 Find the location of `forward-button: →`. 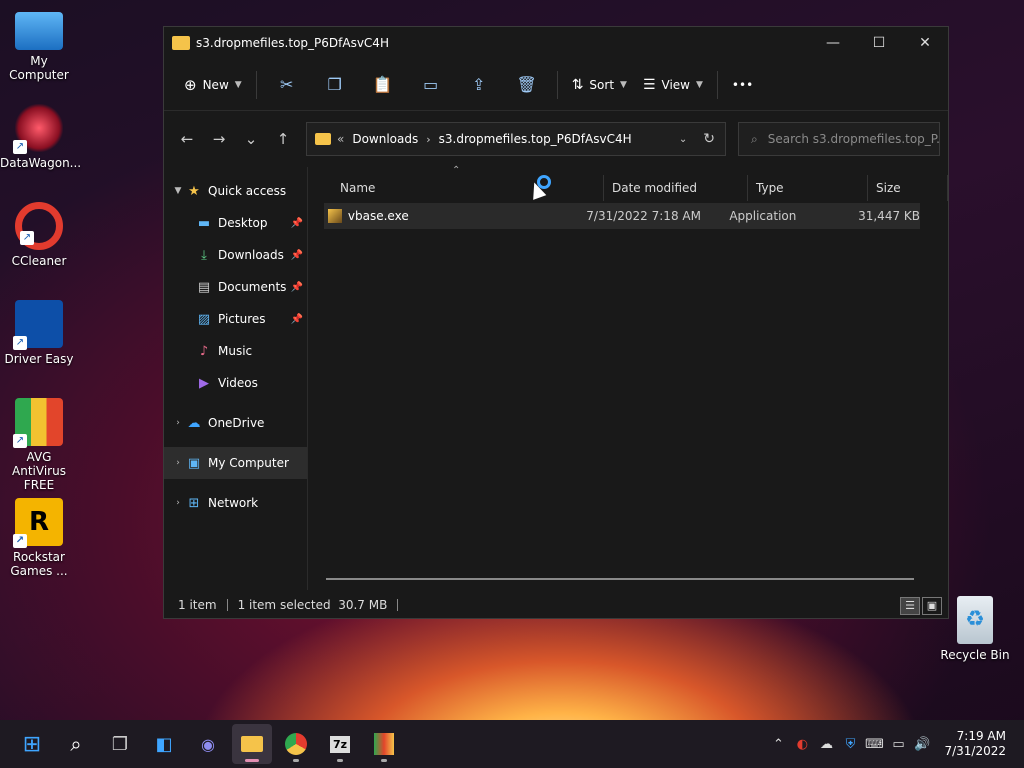

forward-button: → is located at coordinates (219, 139).